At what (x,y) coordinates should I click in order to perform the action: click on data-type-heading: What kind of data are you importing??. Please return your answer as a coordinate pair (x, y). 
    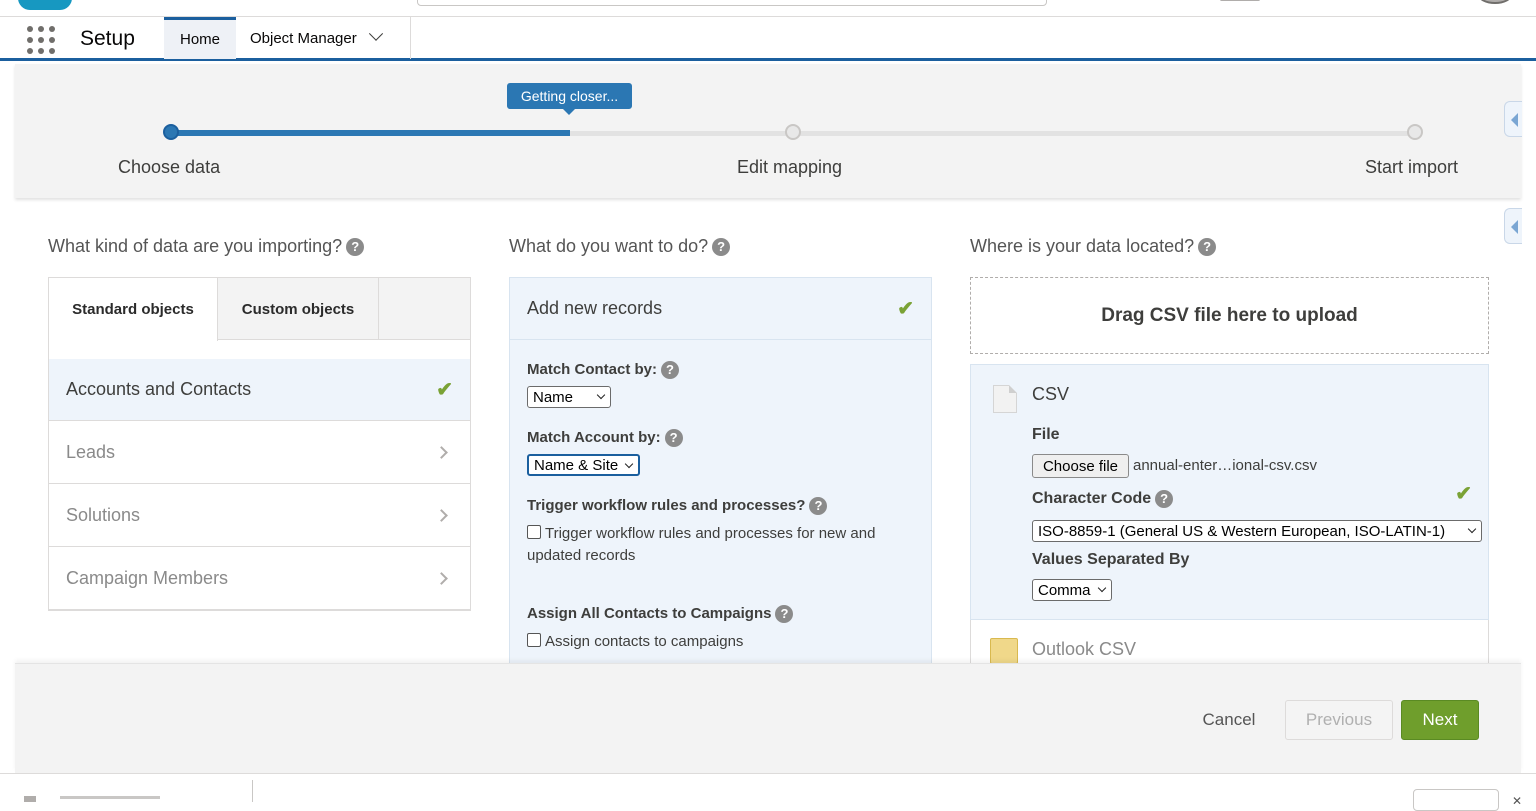
    Looking at the image, I should click on (206, 246).